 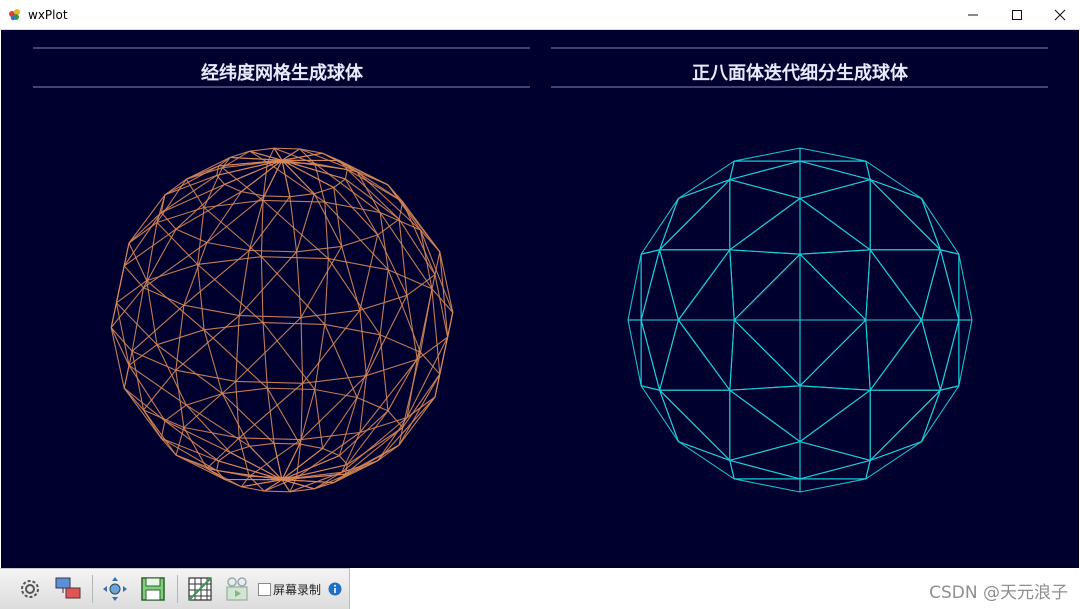 I want to click on toolbar-buttons: 屏幕录制, so click(x=175, y=588).